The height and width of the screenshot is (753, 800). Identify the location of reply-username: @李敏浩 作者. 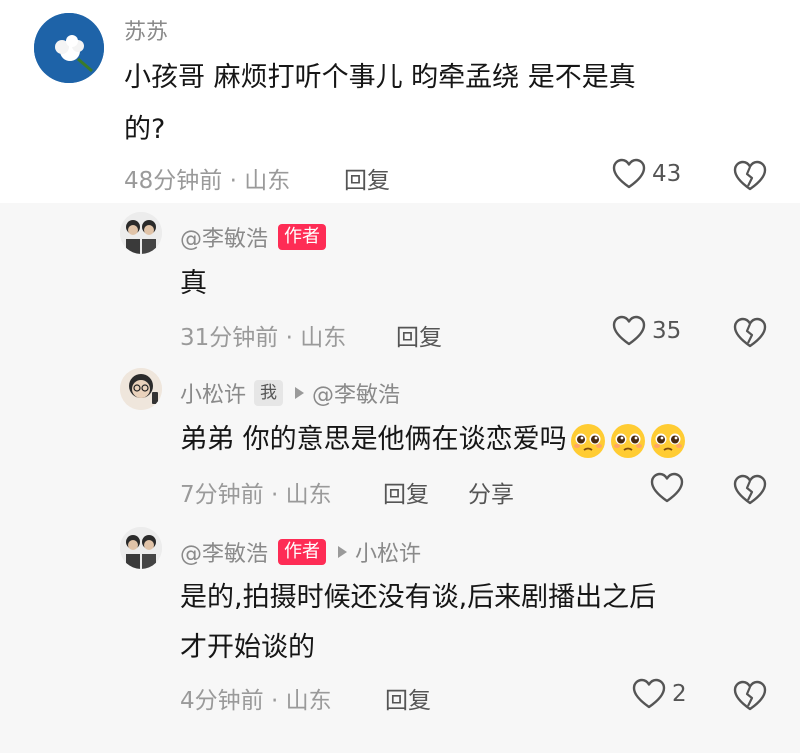
(253, 237).